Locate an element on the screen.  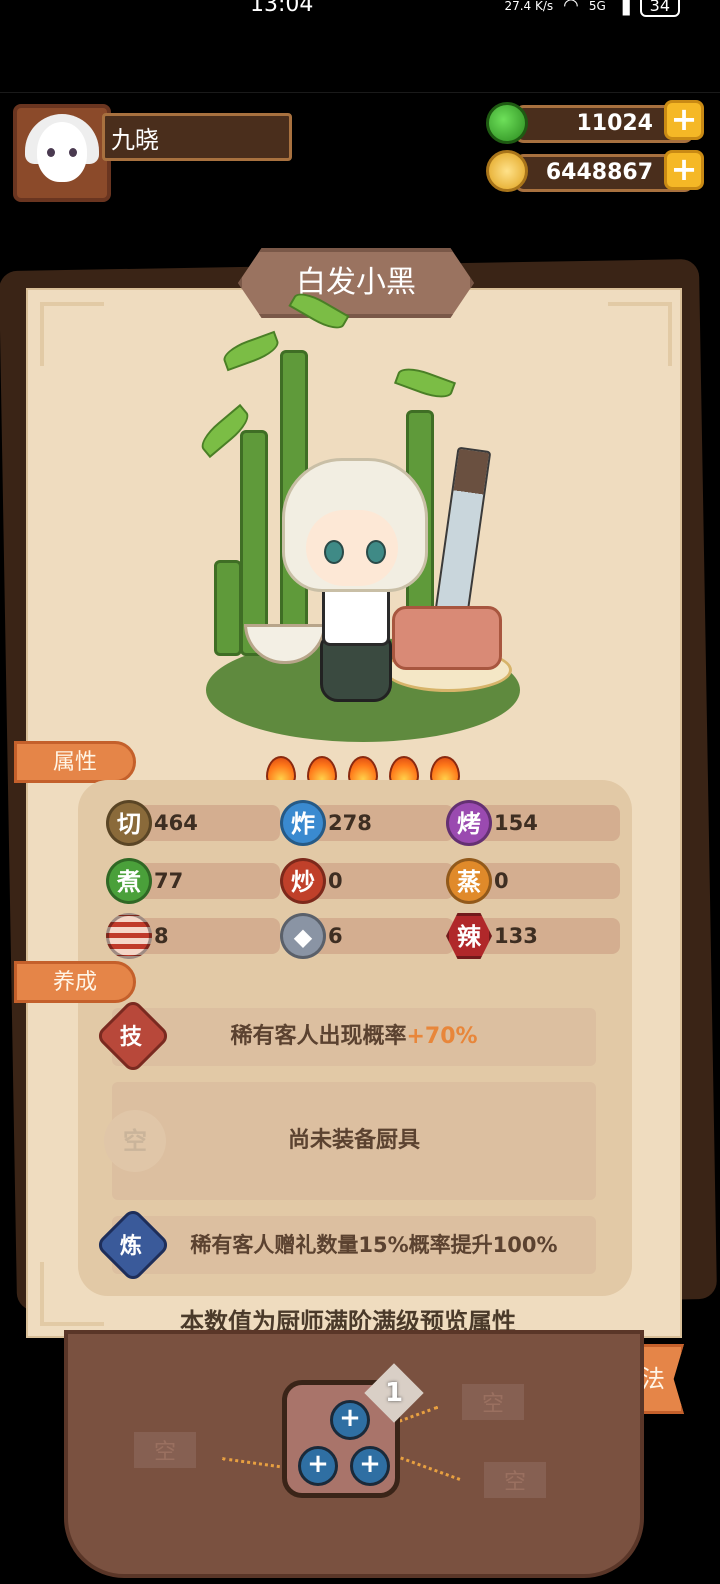
meat-icon is located at coordinates (129, 936).